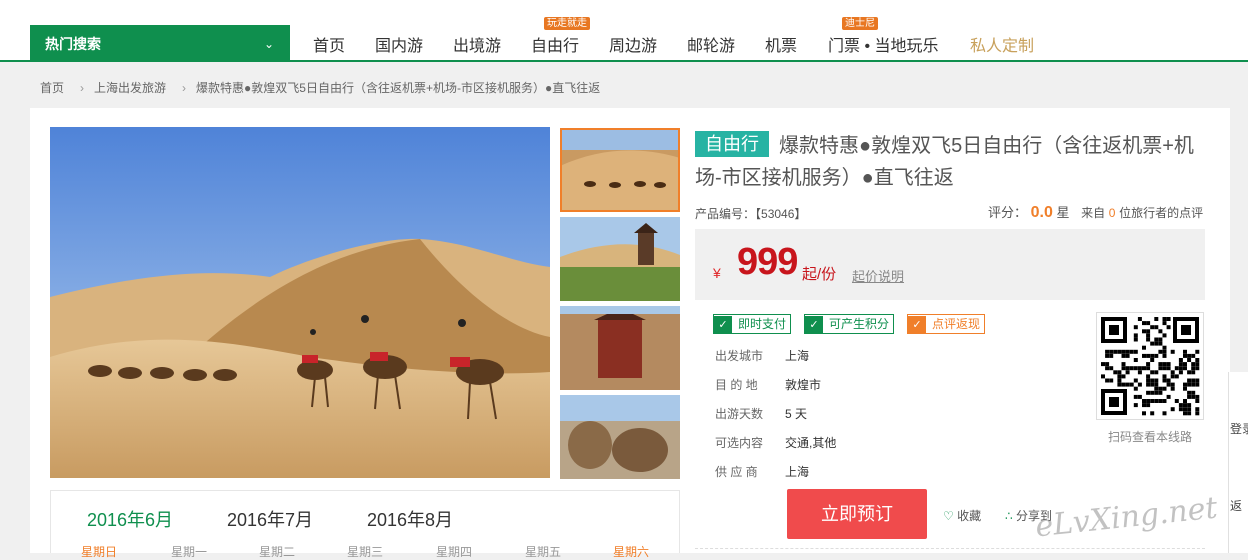  What do you see at coordinates (1009, 516) in the screenshot?
I see `share-icon: ∴` at bounding box center [1009, 516].